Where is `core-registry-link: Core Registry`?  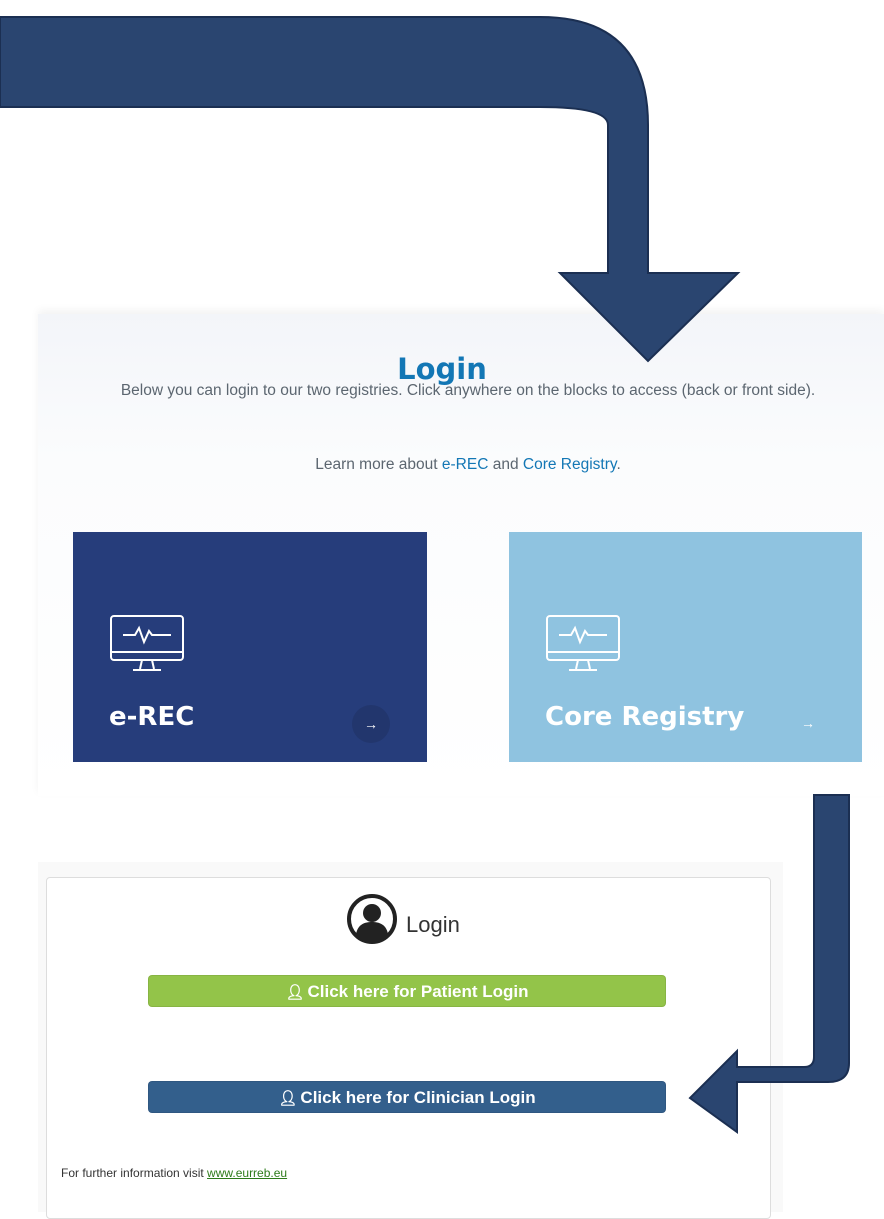
core-registry-link: Core Registry is located at coordinates (570, 464).